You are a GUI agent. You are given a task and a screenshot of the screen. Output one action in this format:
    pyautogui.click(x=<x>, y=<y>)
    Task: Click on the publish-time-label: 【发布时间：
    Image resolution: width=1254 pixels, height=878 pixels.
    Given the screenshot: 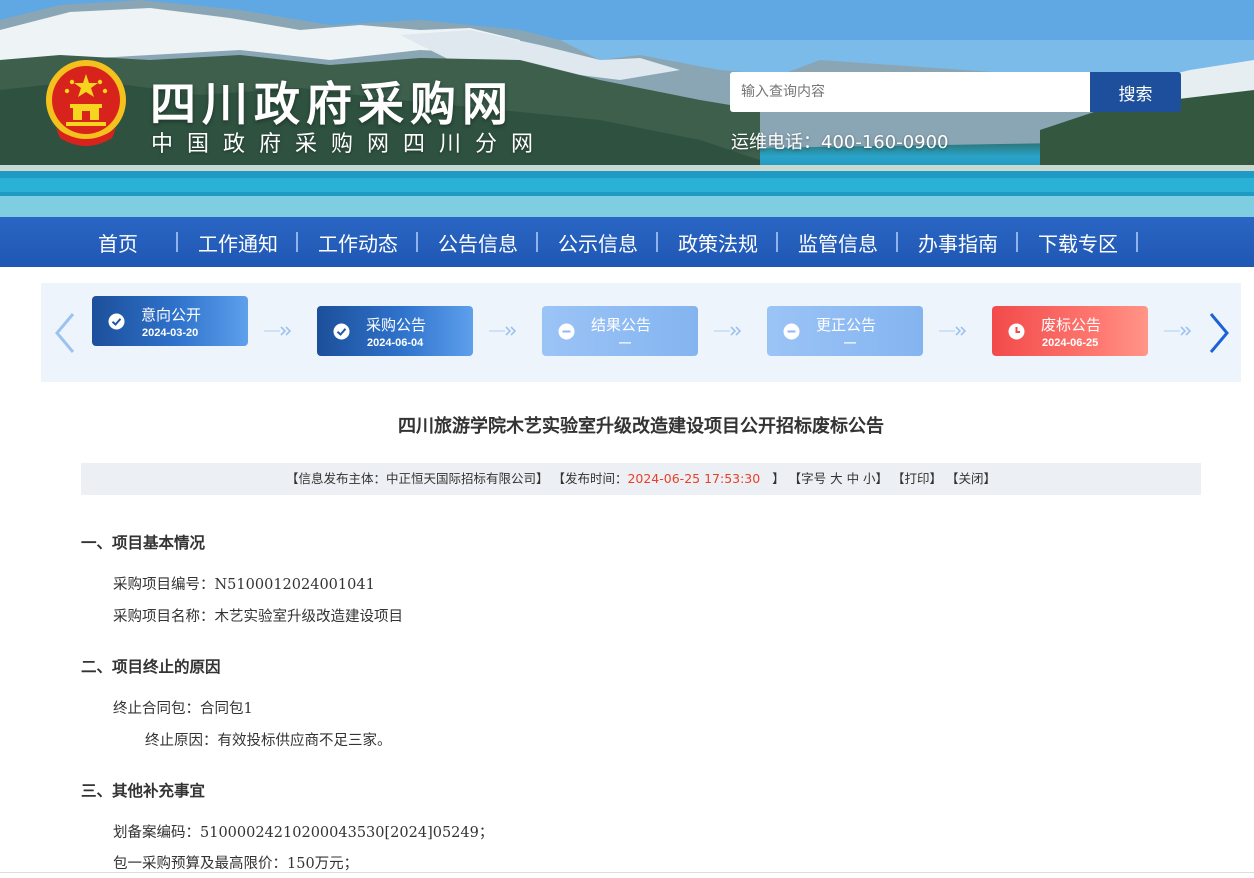 What is the action you would take?
    pyautogui.click(x=590, y=478)
    